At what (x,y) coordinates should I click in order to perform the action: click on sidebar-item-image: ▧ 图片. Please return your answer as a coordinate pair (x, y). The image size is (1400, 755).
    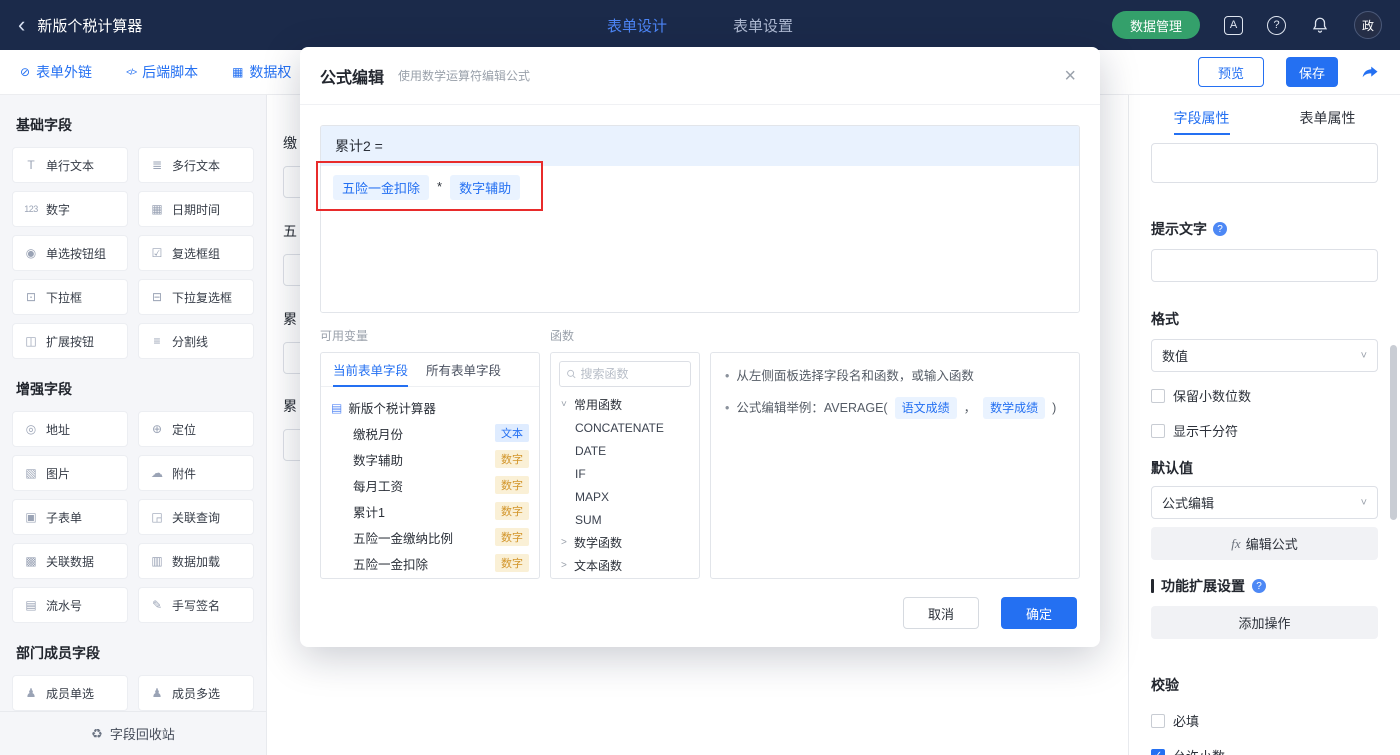
    Looking at the image, I should click on (70, 473).